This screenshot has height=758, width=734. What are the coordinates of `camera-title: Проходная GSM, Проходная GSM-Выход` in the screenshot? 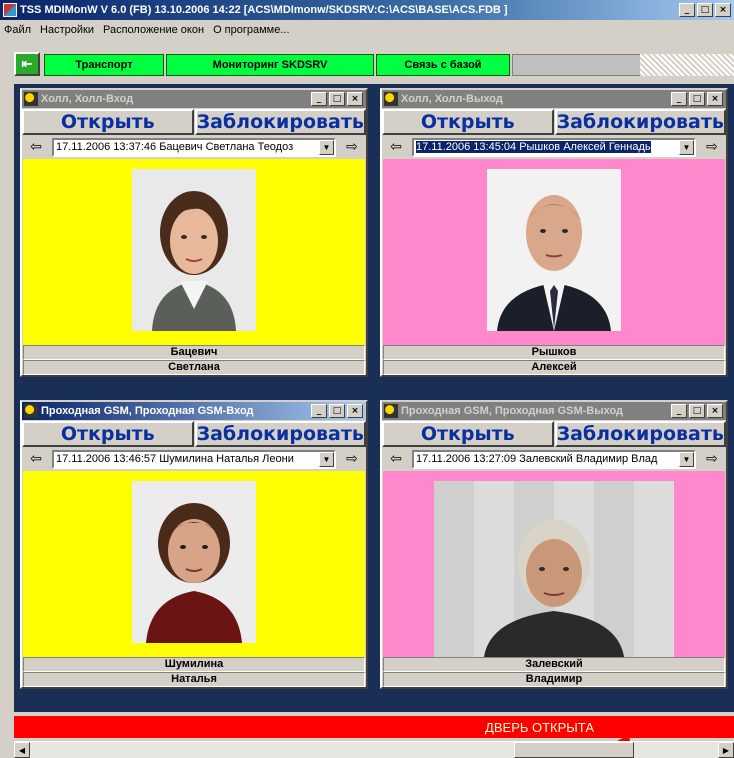 It's located at (512, 411).